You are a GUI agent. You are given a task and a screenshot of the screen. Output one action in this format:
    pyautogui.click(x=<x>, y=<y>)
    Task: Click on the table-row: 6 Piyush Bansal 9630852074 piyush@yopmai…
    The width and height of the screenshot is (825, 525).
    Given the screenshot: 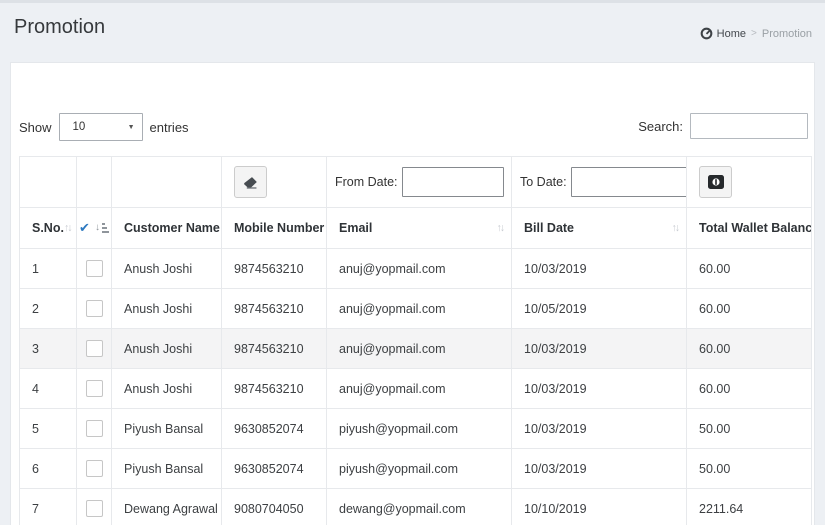 What is the action you would take?
    pyautogui.click(x=415, y=468)
    